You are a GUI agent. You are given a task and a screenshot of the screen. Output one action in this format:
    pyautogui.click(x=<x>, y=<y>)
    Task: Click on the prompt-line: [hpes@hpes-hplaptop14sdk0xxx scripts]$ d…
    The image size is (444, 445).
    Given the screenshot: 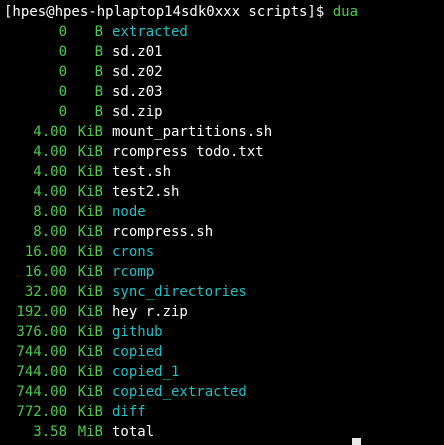 What is the action you would take?
    pyautogui.click(x=224, y=12)
    